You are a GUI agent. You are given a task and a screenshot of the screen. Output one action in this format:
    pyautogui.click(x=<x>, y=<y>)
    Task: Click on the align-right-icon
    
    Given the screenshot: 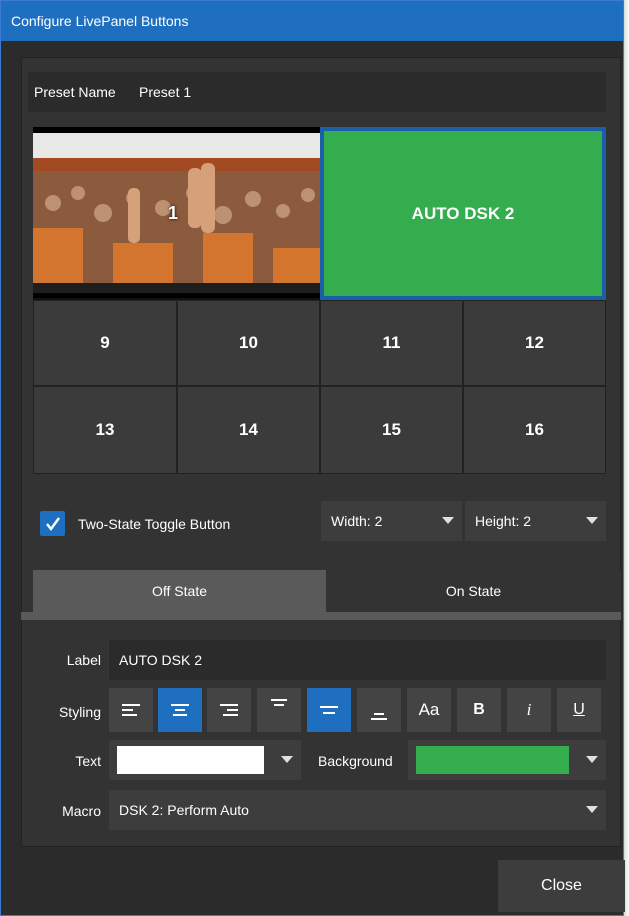 What is the action you would take?
    pyautogui.click(x=229, y=710)
    